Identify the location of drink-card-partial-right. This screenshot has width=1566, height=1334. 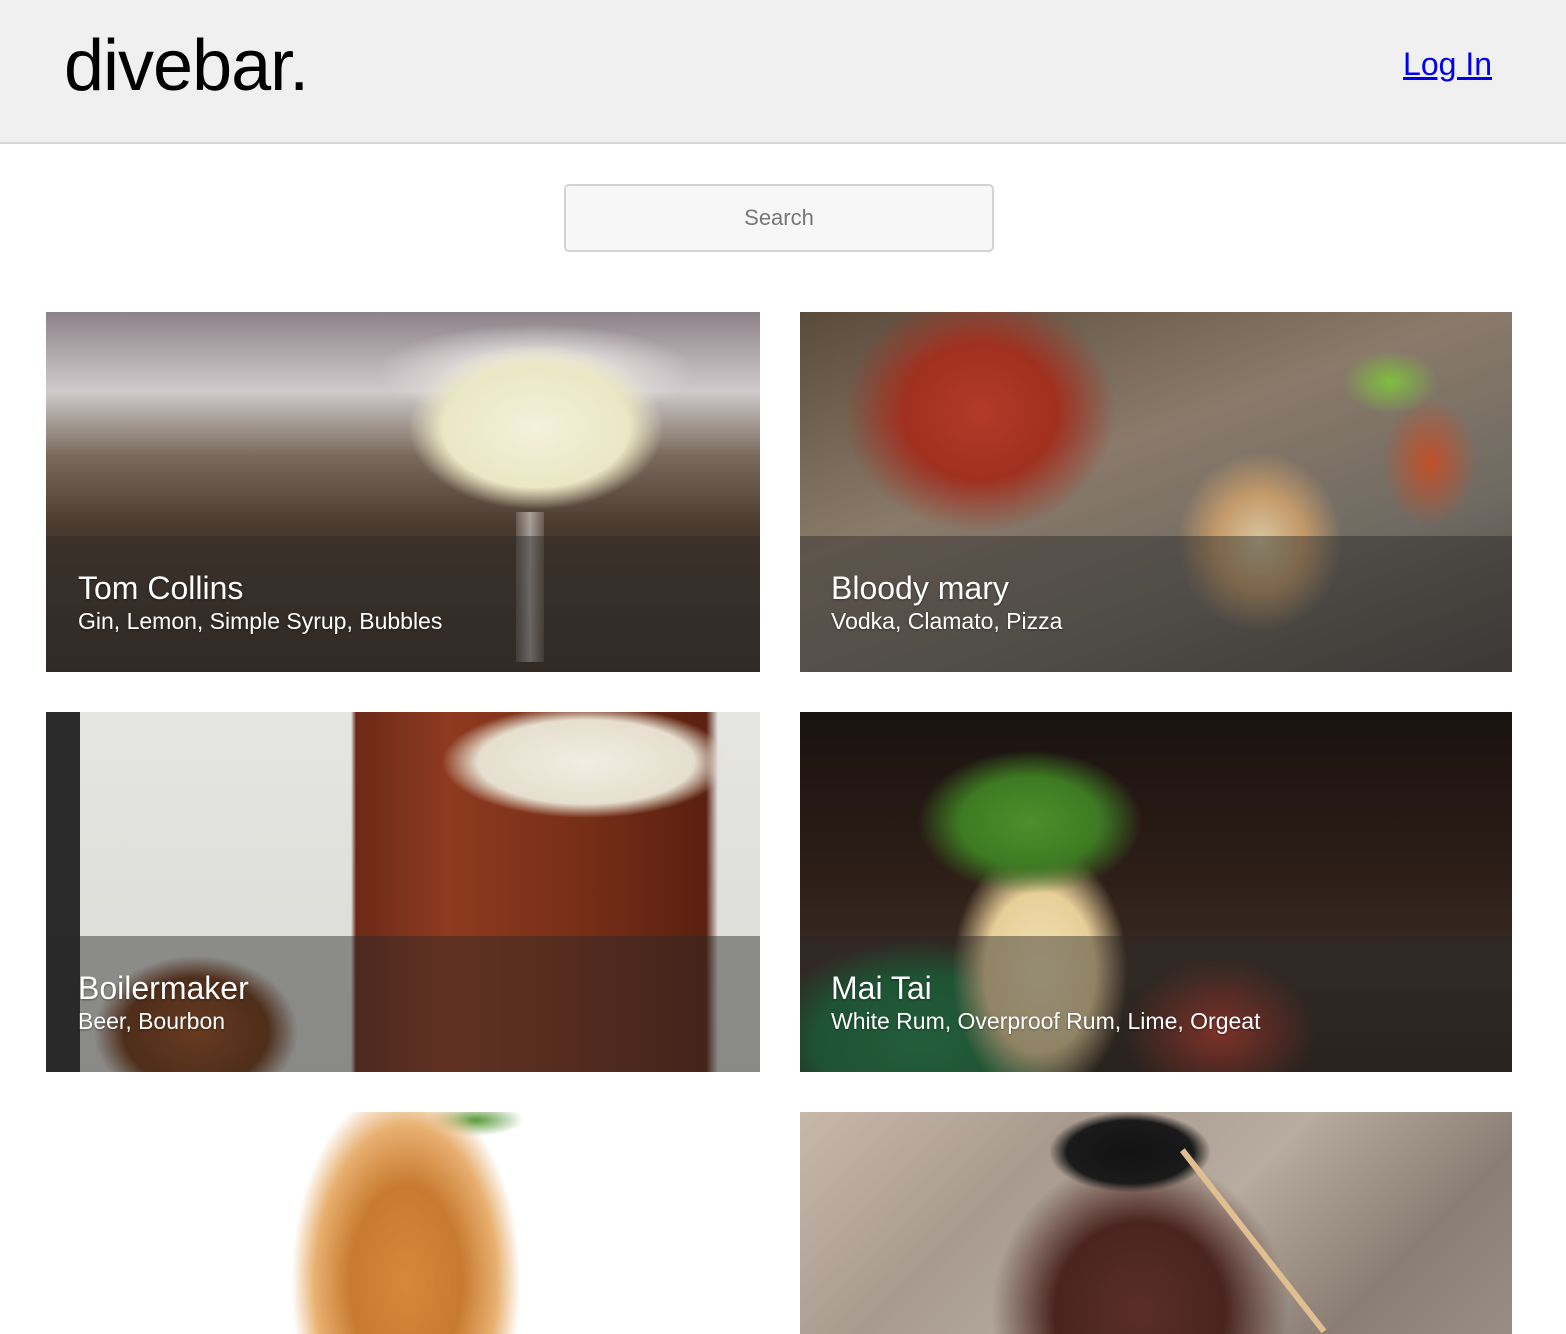
(1156, 1223).